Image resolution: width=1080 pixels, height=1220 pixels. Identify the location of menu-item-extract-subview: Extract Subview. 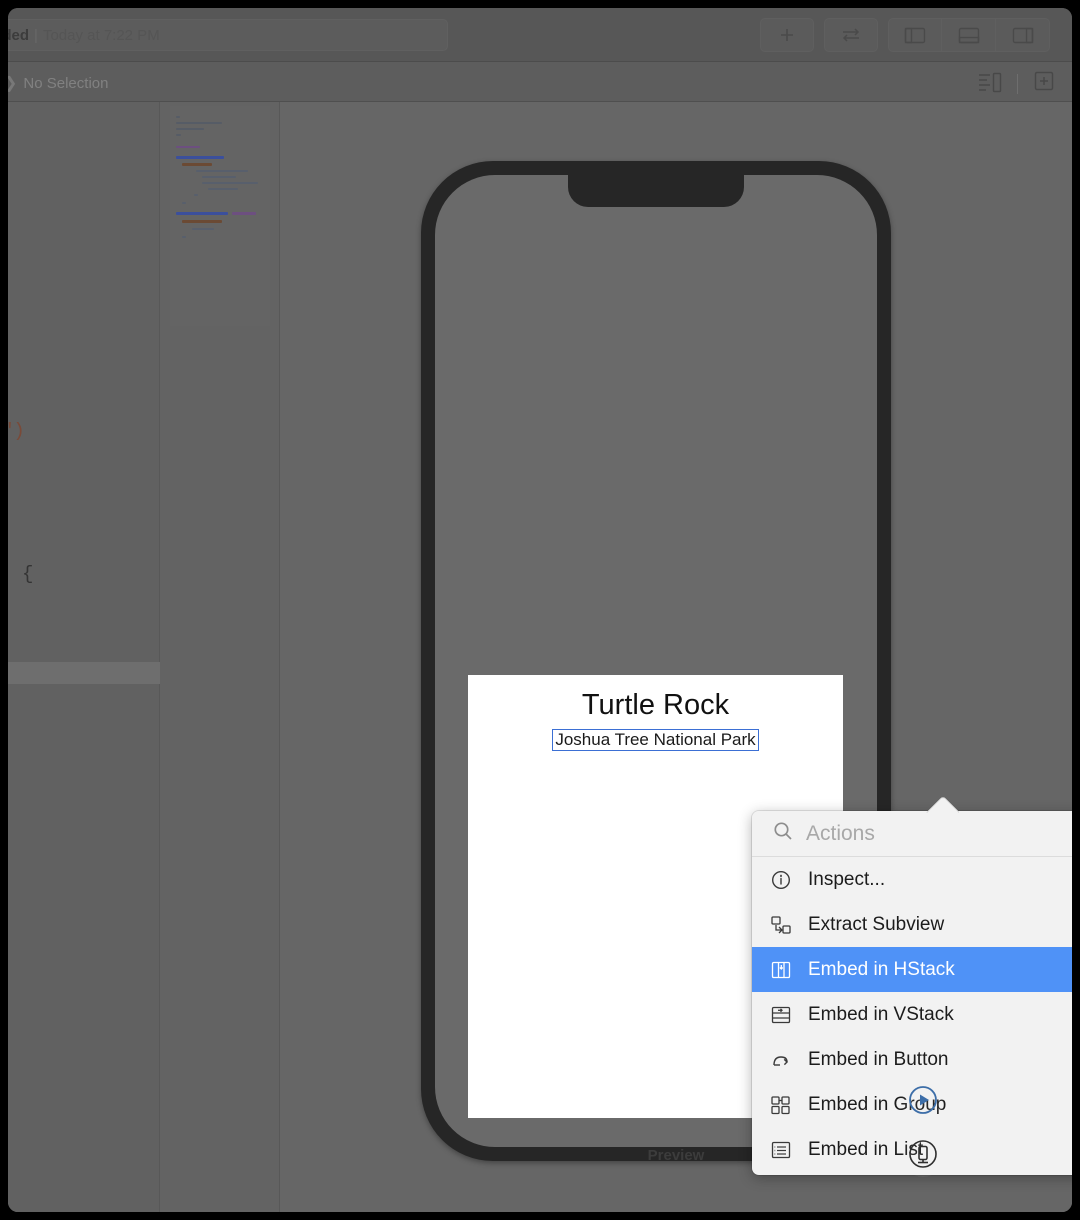
(912, 924).